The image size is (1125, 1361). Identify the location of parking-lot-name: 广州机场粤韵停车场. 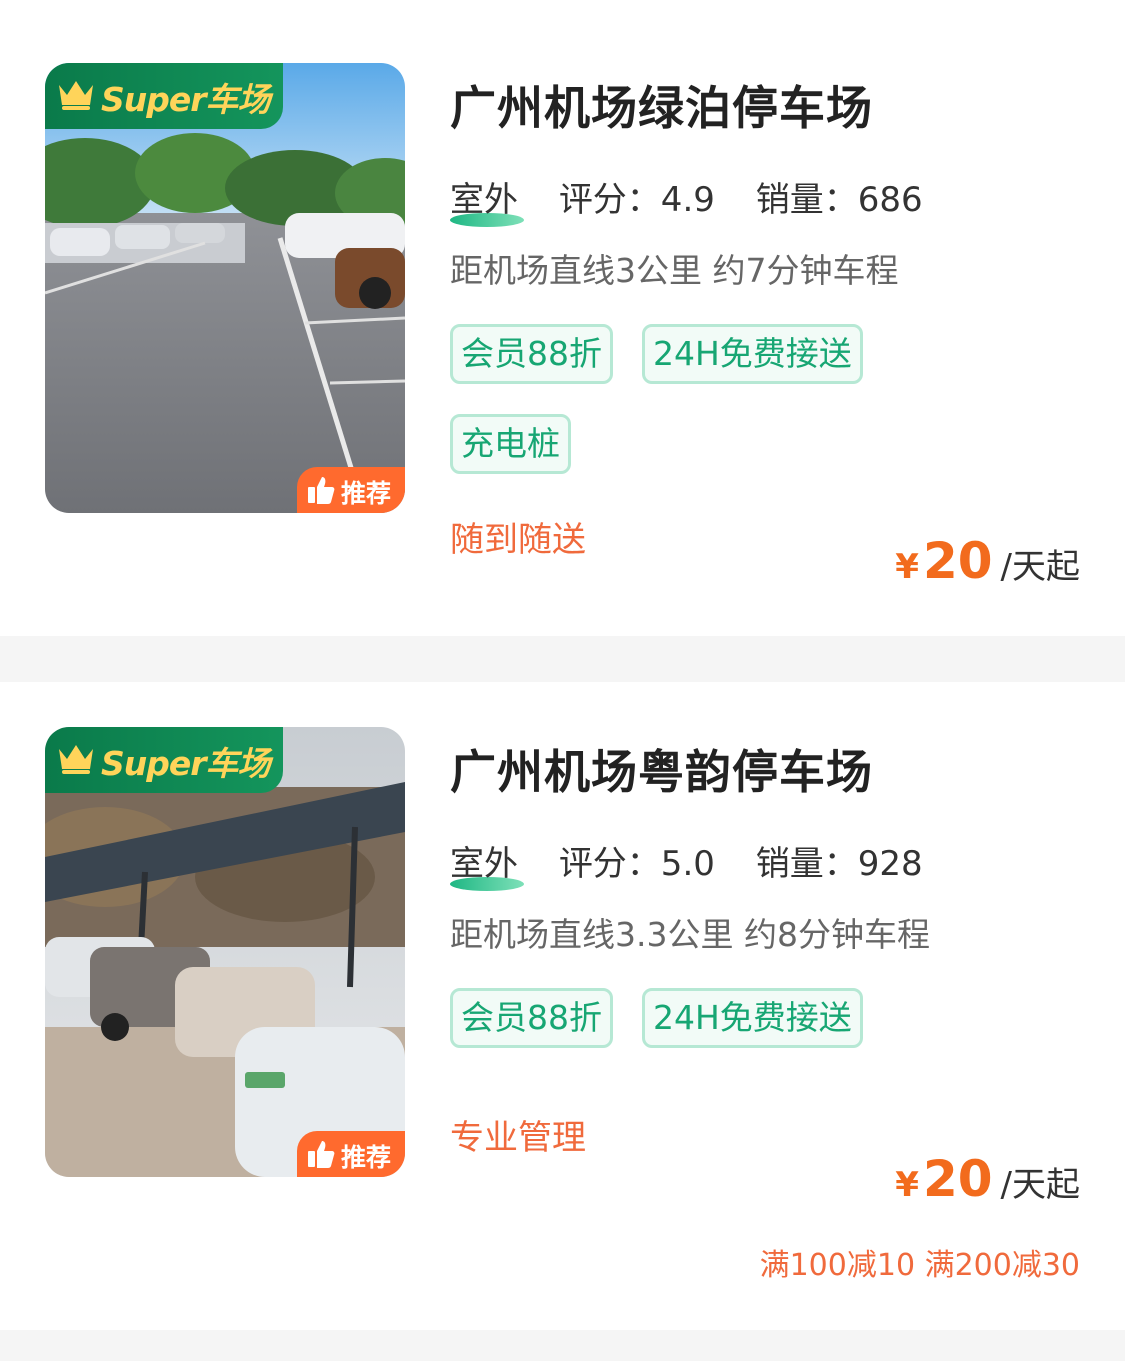
(661, 769).